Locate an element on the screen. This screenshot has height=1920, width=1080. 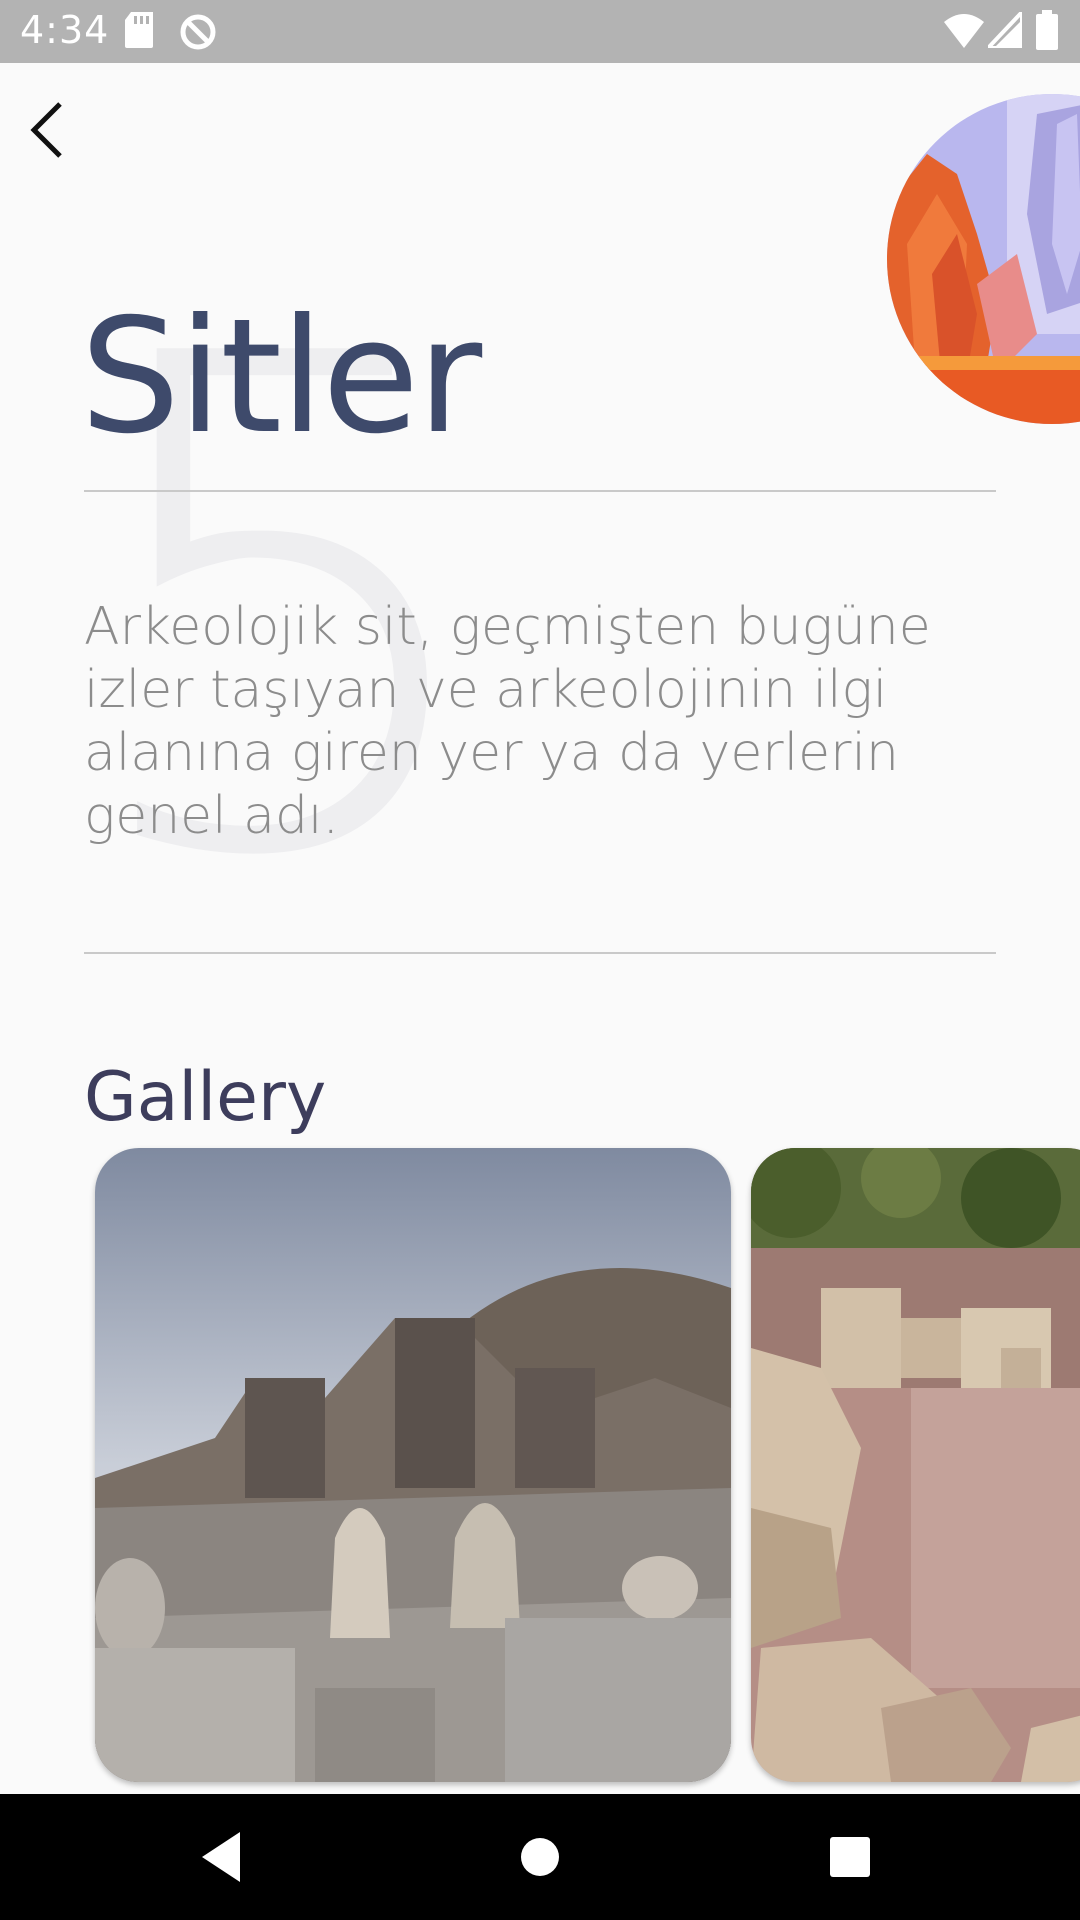
recents-square-icon is located at coordinates (850, 1857).